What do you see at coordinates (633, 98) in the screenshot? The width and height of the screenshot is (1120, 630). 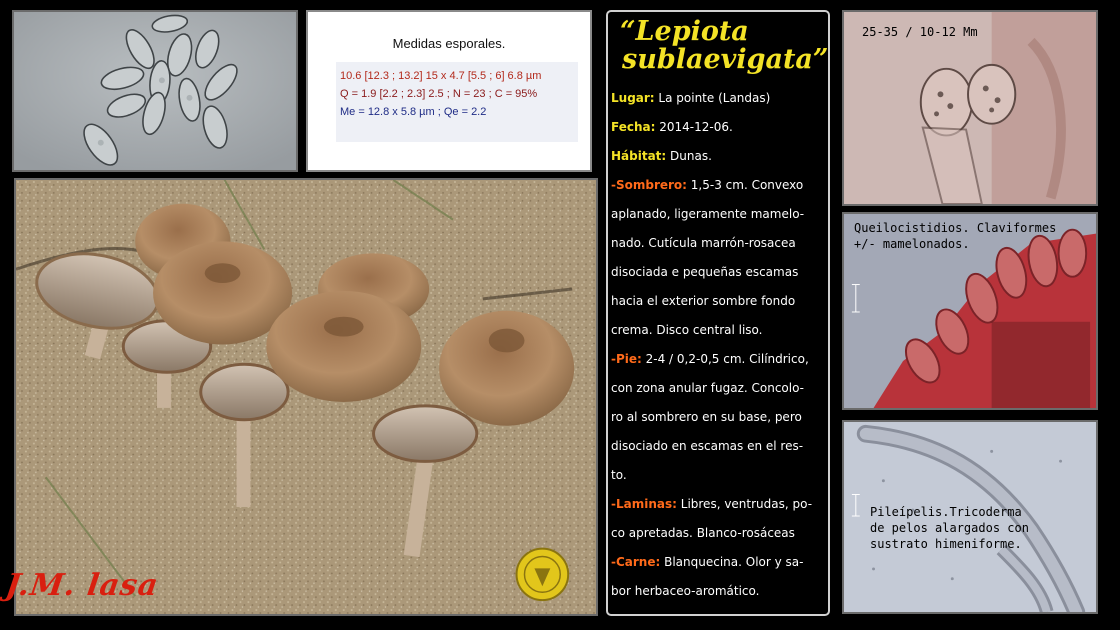 I see `lugar-label: Lugar:` at bounding box center [633, 98].